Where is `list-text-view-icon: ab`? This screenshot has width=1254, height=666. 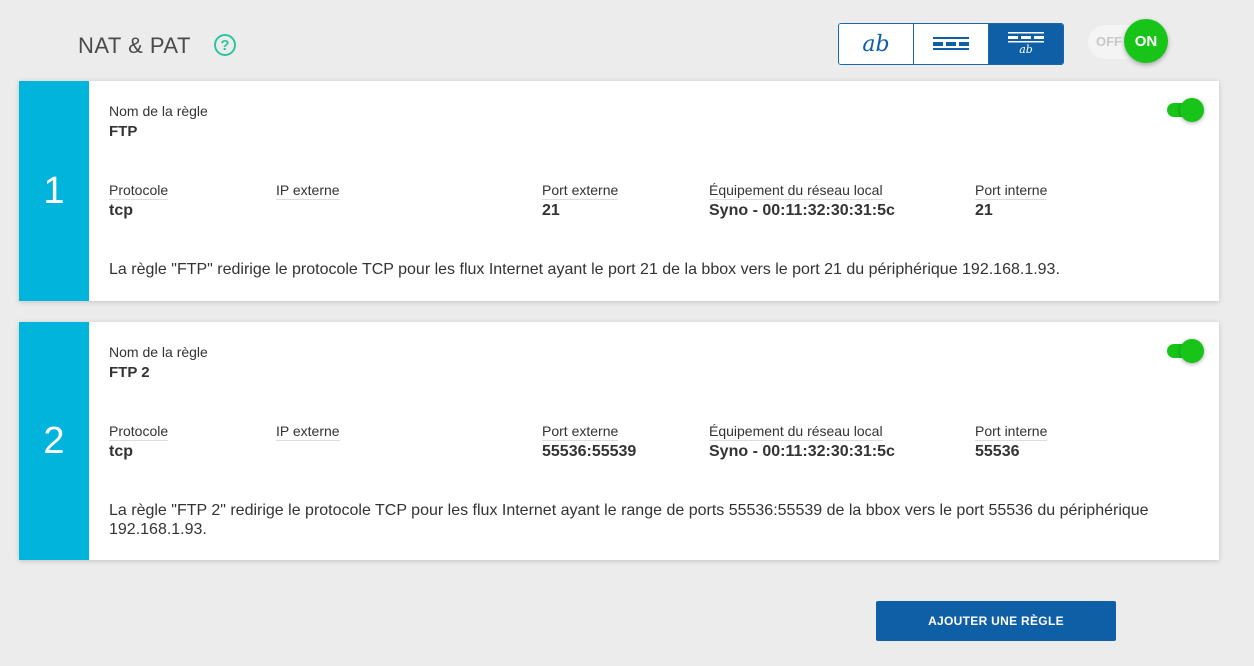 list-text-view-icon: ab is located at coordinates (1026, 44).